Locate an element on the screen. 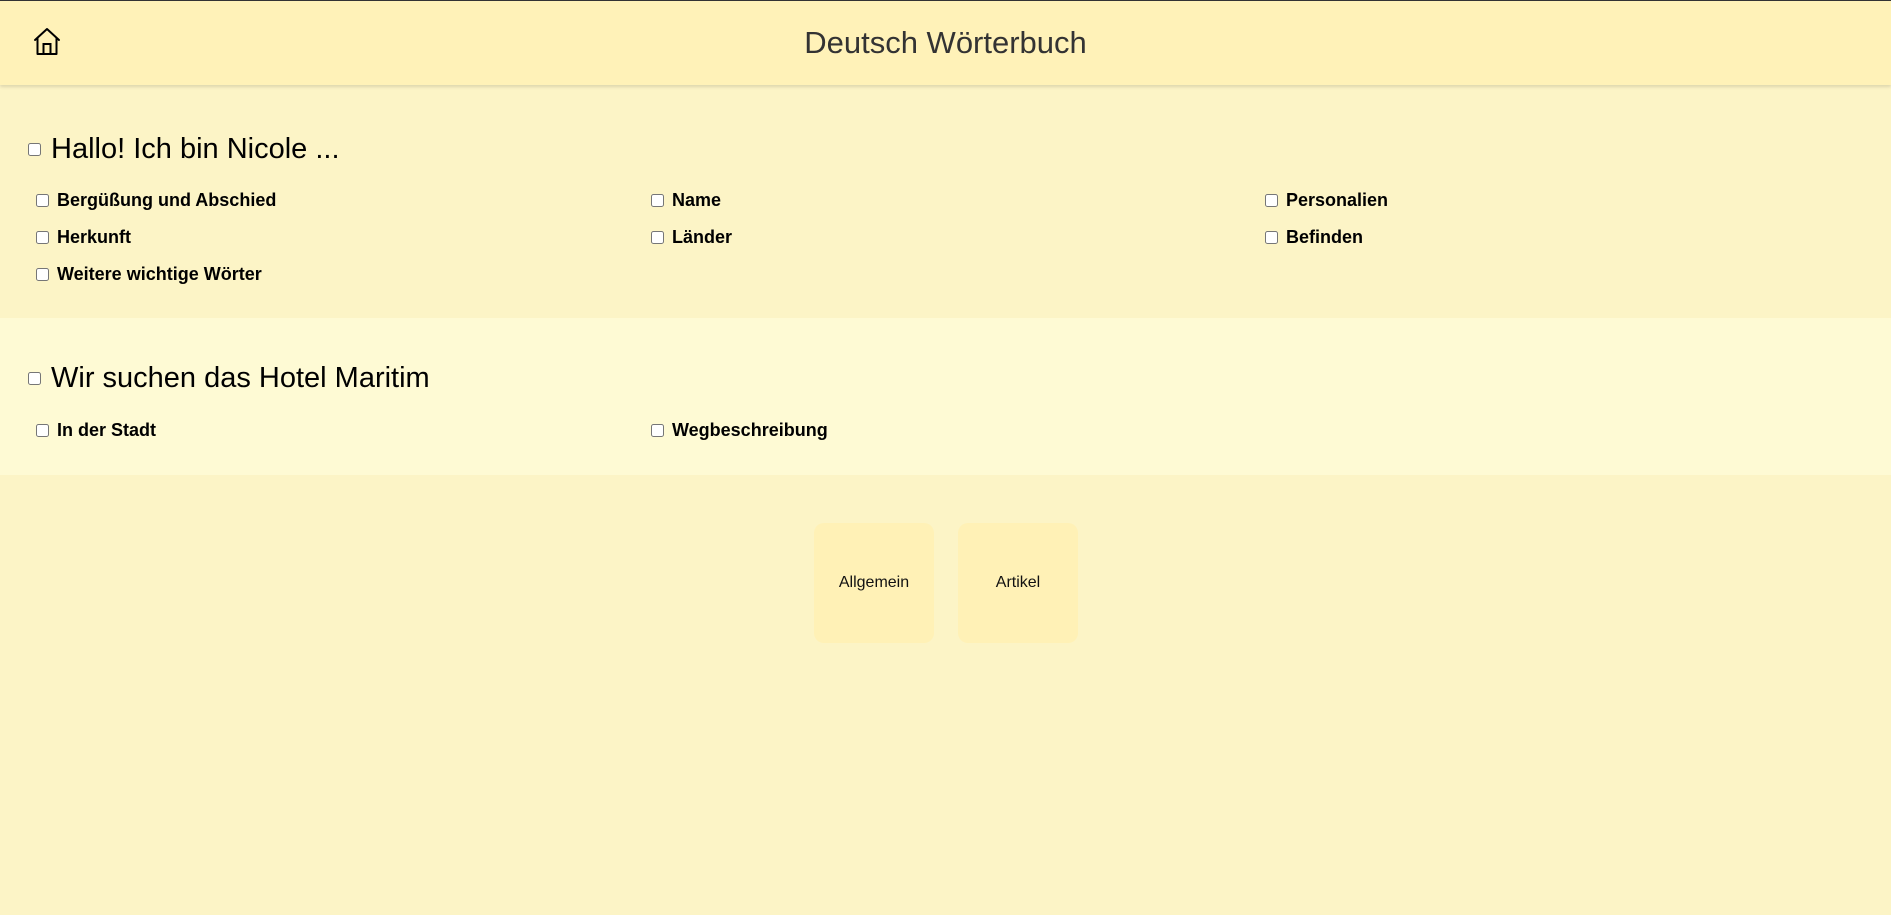  topic-item: Personalien is located at coordinates (1326, 200).